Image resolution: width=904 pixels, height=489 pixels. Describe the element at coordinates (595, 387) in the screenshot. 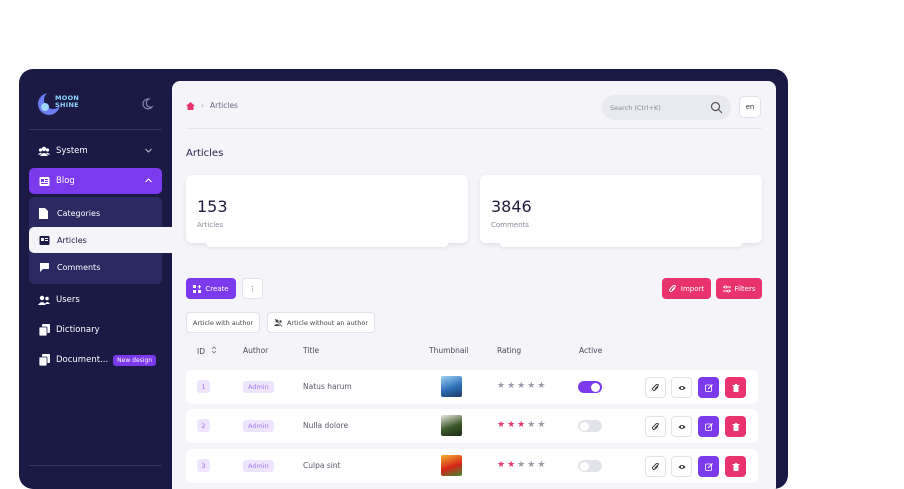

I see `toggle-knob` at that location.